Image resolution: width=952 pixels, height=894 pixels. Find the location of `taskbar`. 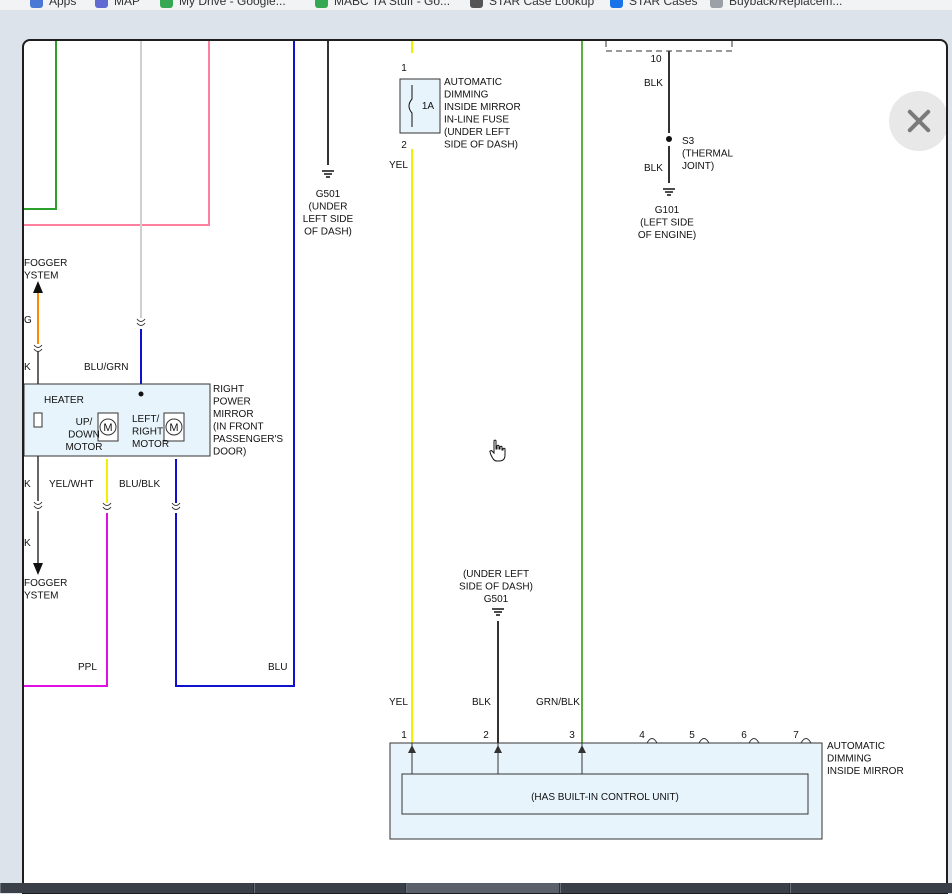

taskbar is located at coordinates (476, 888).